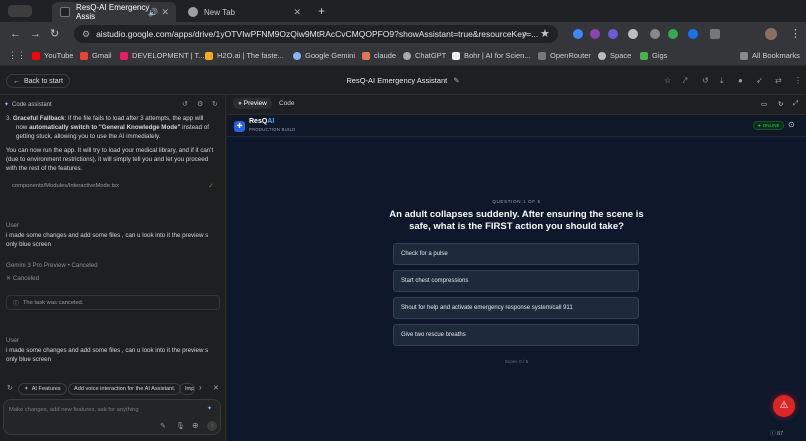  I want to click on gmail-icon, so click(84, 55).